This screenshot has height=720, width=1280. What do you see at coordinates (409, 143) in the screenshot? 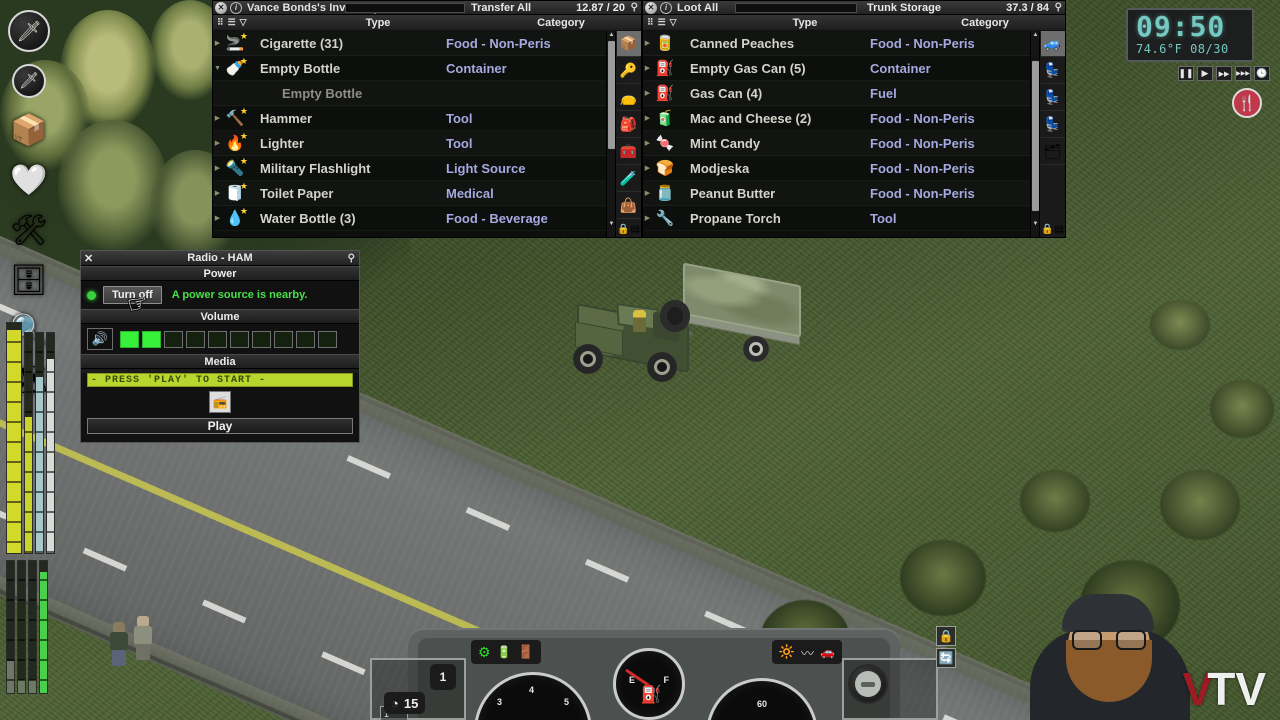
I see `table-row: ▶ 🔥 ★ Lighter Tool` at bounding box center [409, 143].